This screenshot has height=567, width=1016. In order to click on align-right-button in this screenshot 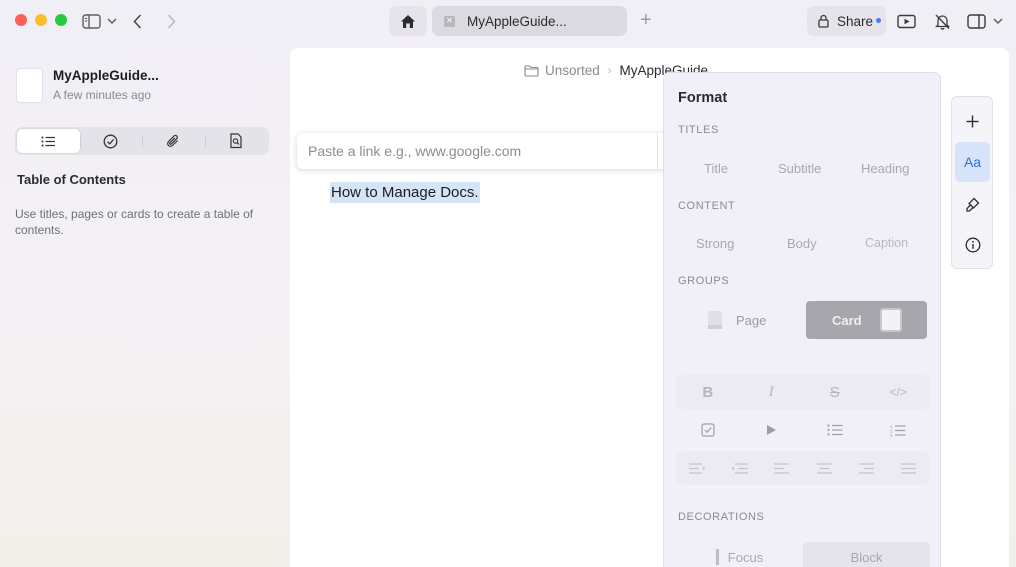, I will do `click(866, 468)`.